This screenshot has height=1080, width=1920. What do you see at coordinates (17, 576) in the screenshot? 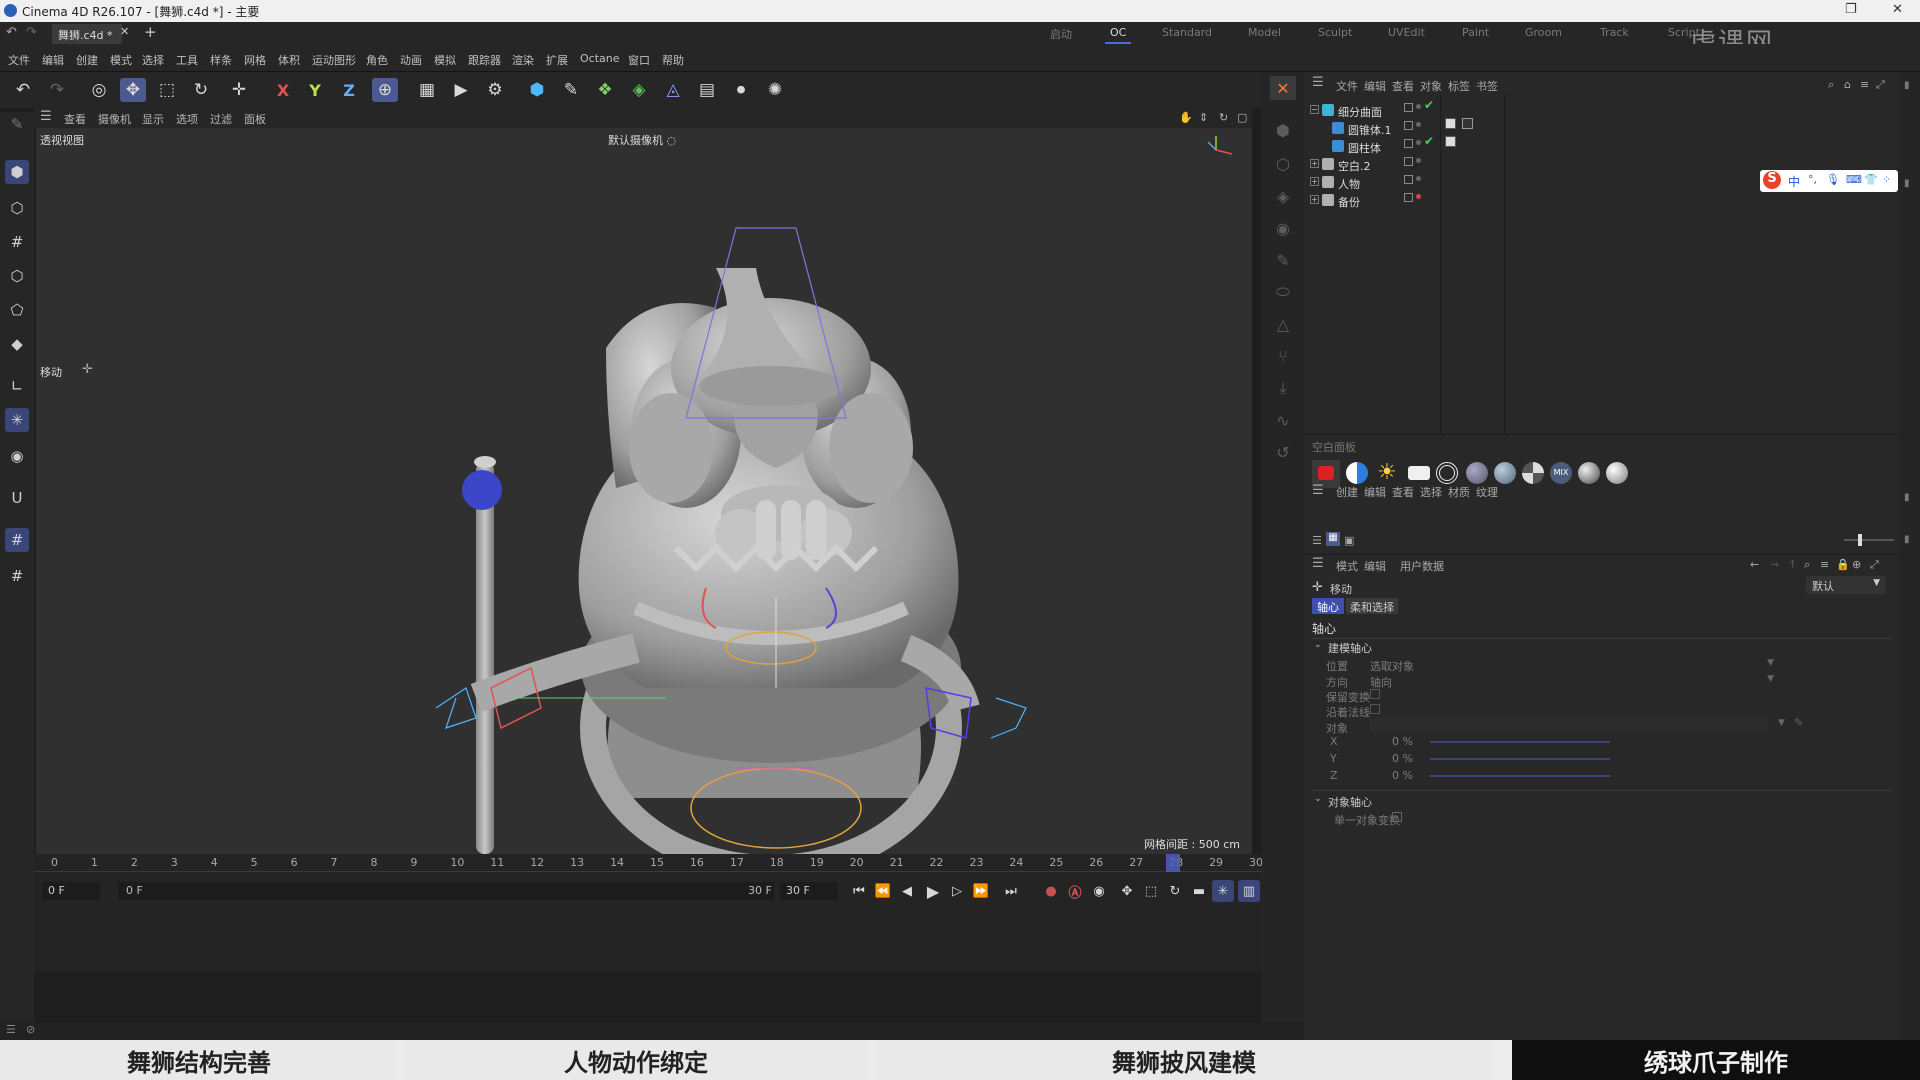
I see `guide-snap-icon: #` at bounding box center [17, 576].